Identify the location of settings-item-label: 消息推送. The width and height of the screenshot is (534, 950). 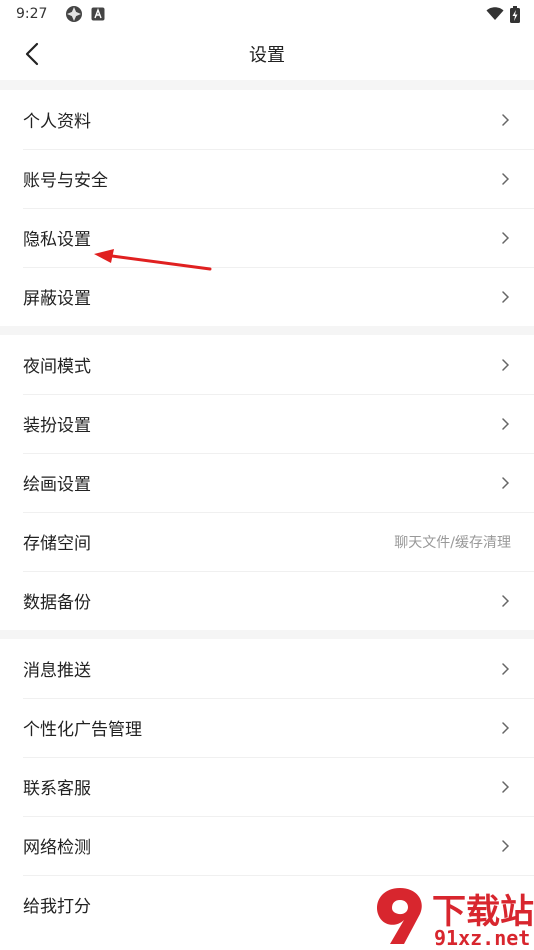
(57, 671).